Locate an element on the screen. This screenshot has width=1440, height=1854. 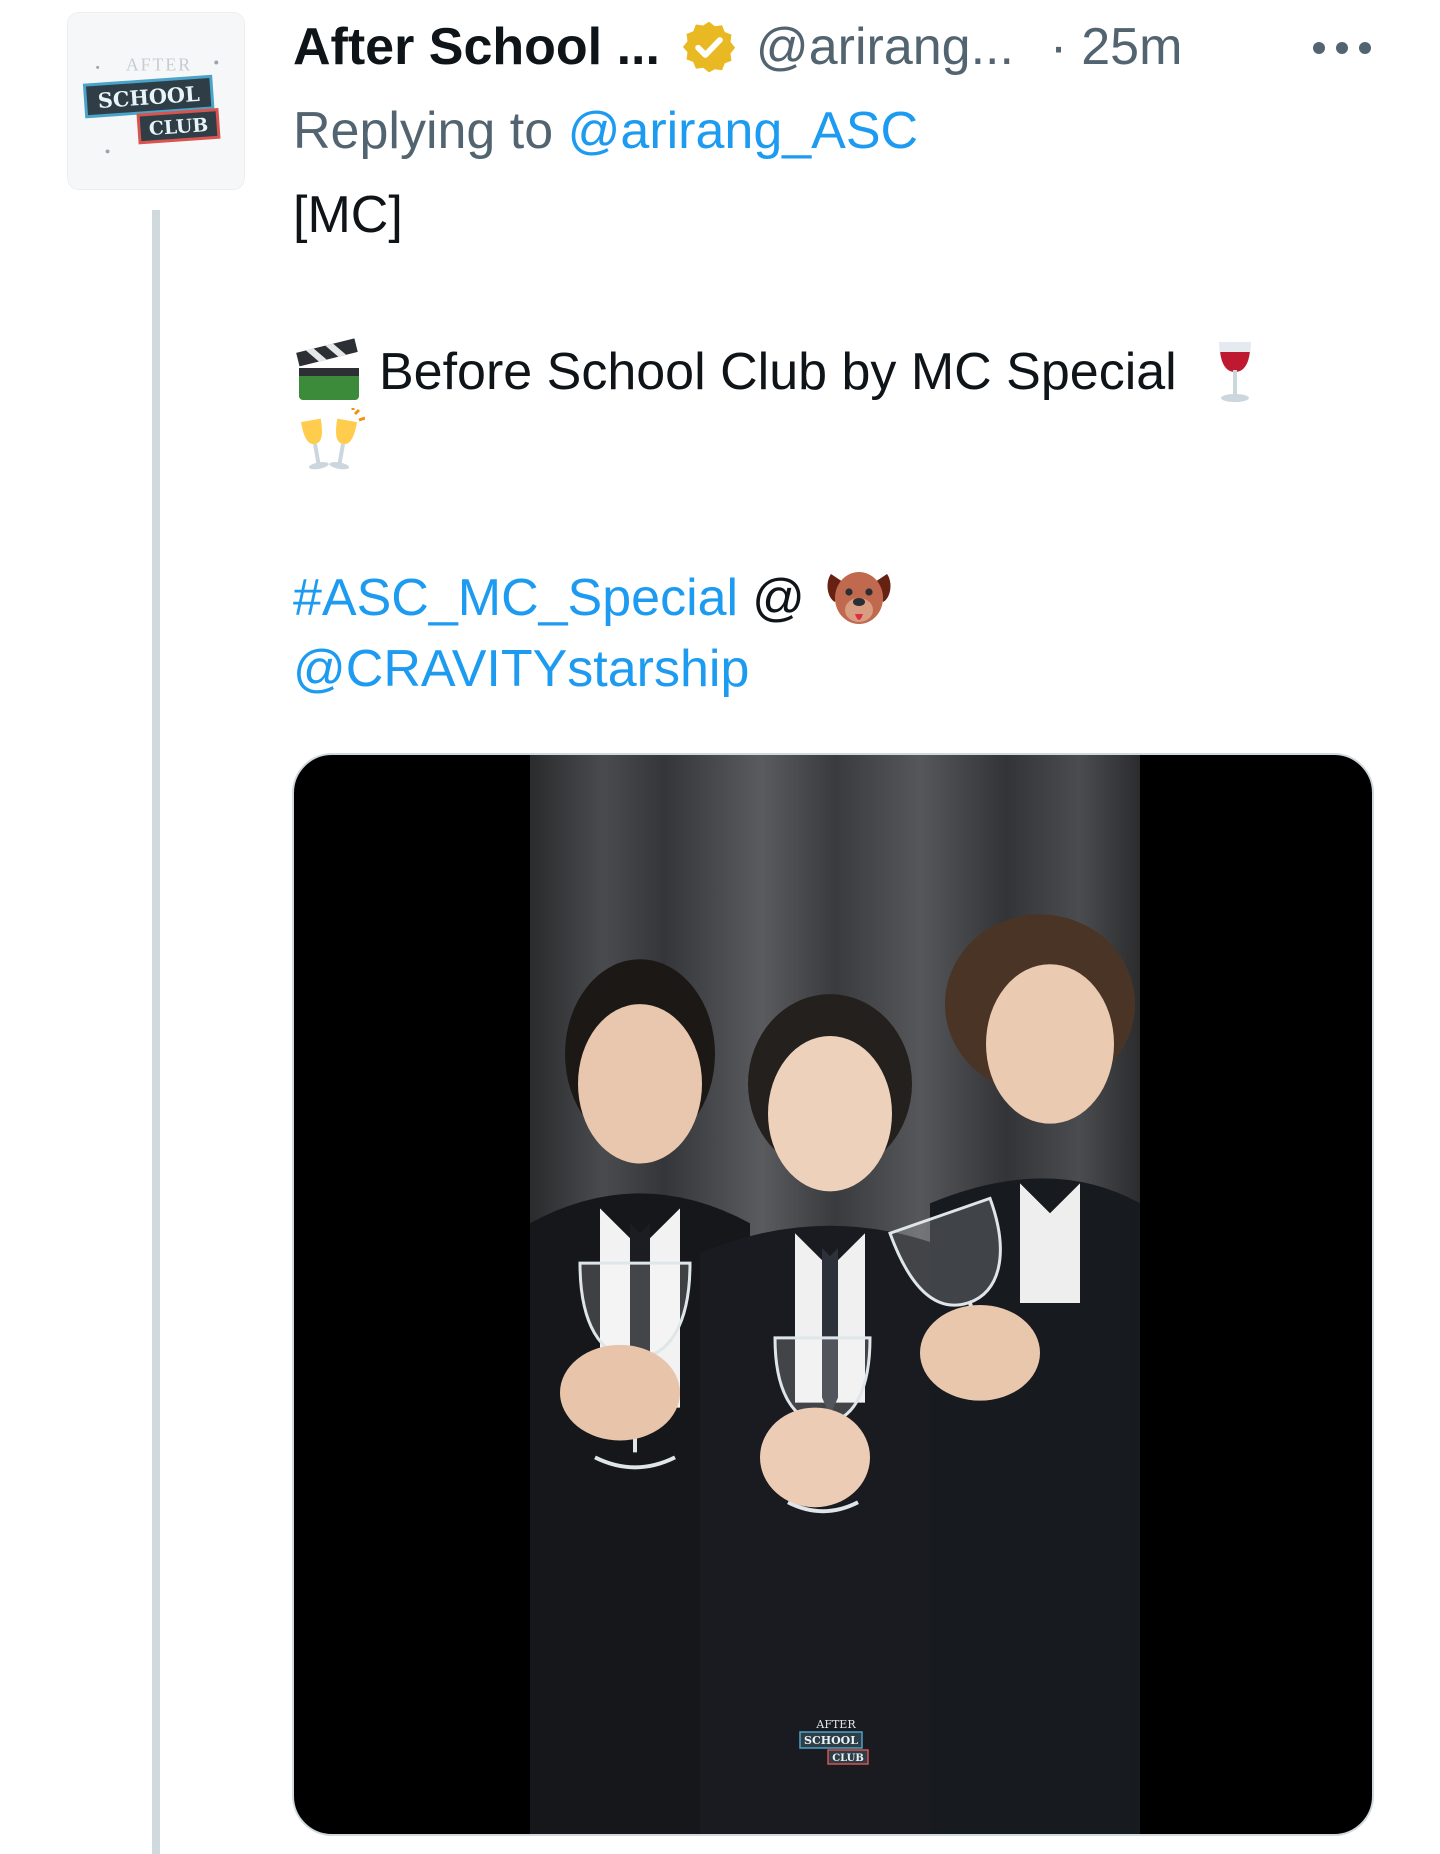
at-symbol: @ is located at coordinates (778, 598).